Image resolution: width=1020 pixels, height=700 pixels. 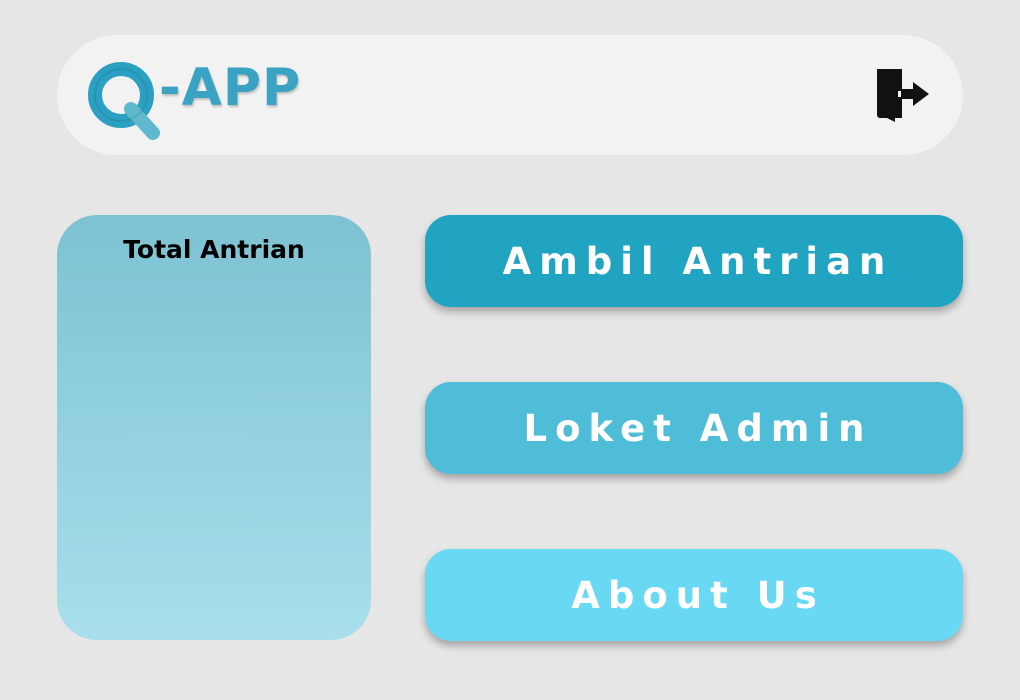 I want to click on logout-button, so click(x=903, y=95).